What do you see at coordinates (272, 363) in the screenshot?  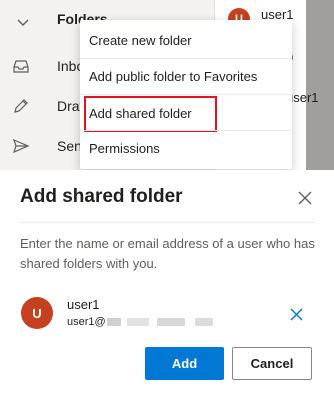 I see `cancel-button: Cancel` at bounding box center [272, 363].